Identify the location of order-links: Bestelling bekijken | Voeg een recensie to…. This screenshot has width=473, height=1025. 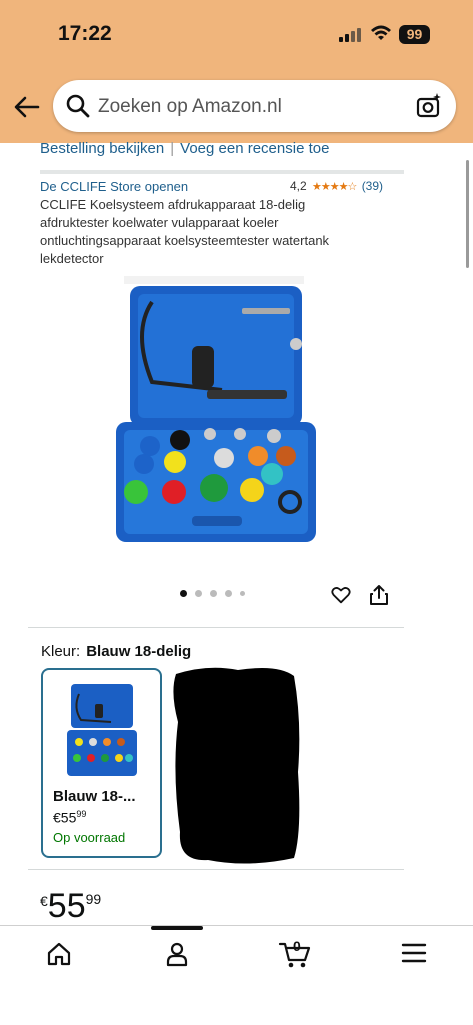
(184, 148).